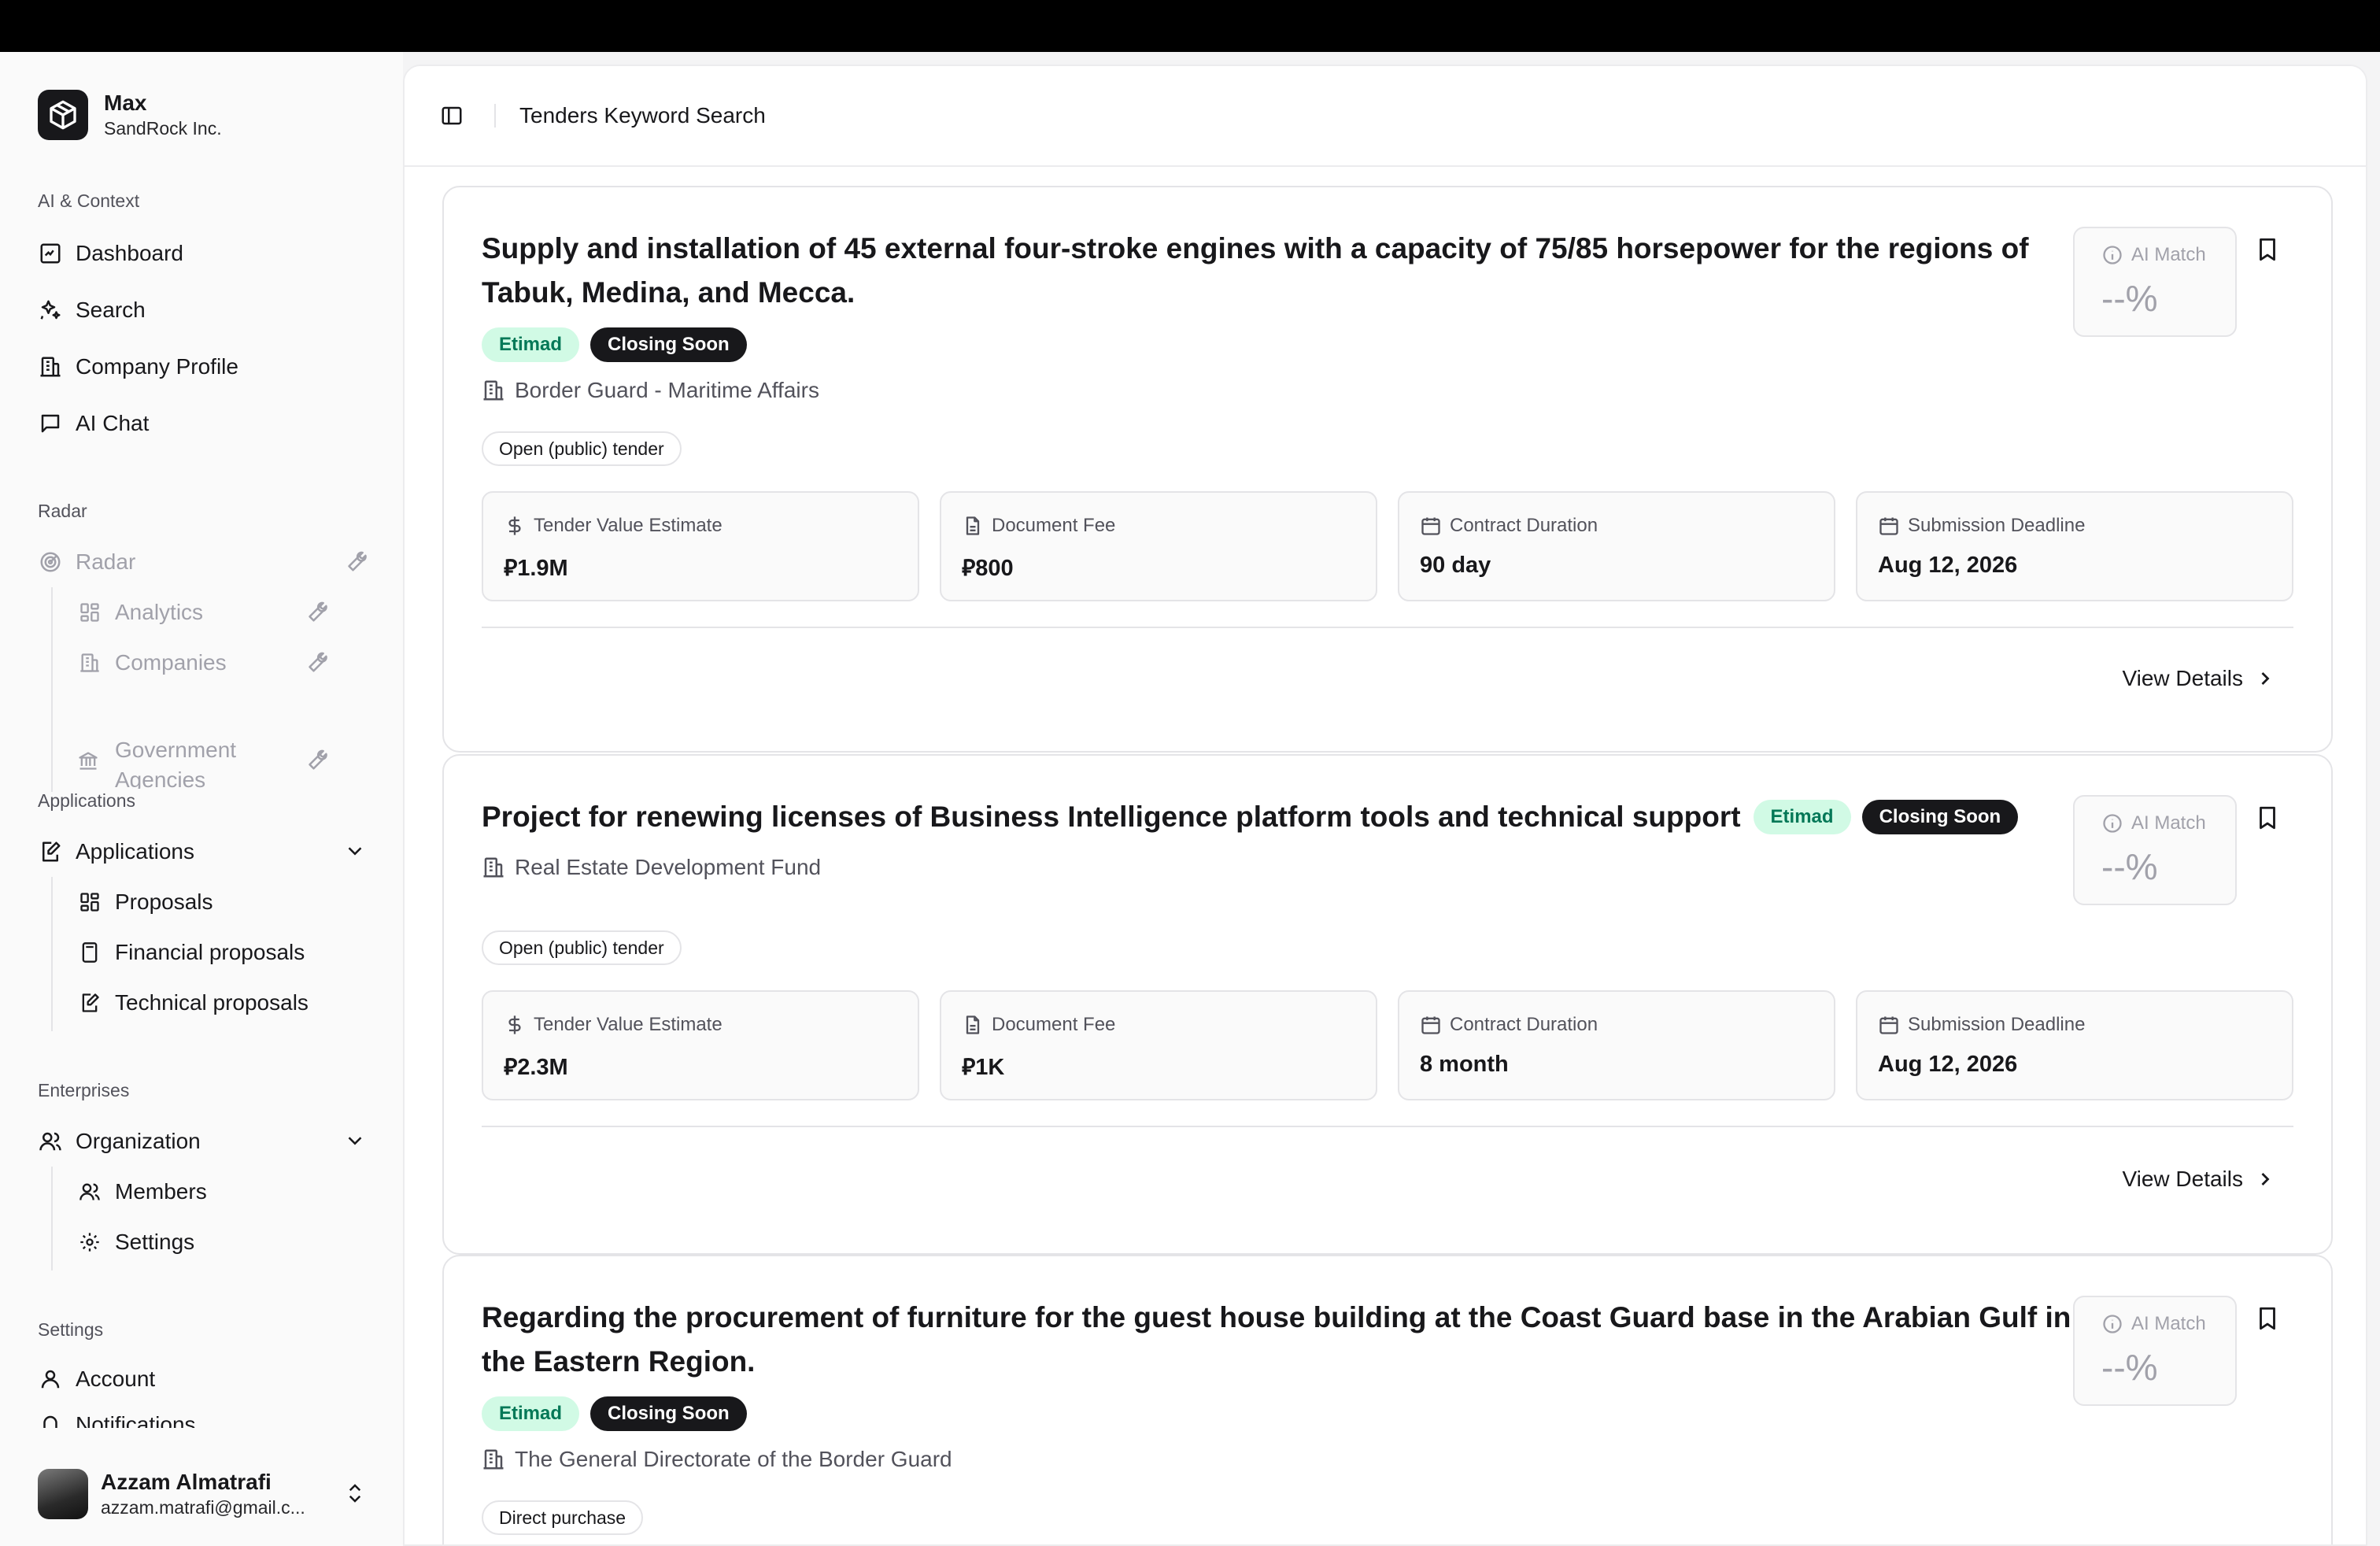  Describe the element at coordinates (2074, 546) in the screenshot. I see `stat-submission-deadline: Submission Deadline Aug 12, 2026` at that location.